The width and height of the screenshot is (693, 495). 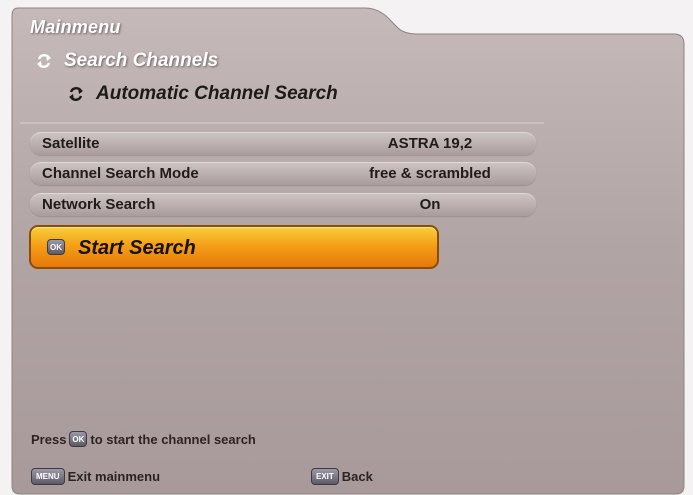 What do you see at coordinates (120, 173) in the screenshot?
I see `setting-label: Channel Search Mode` at bounding box center [120, 173].